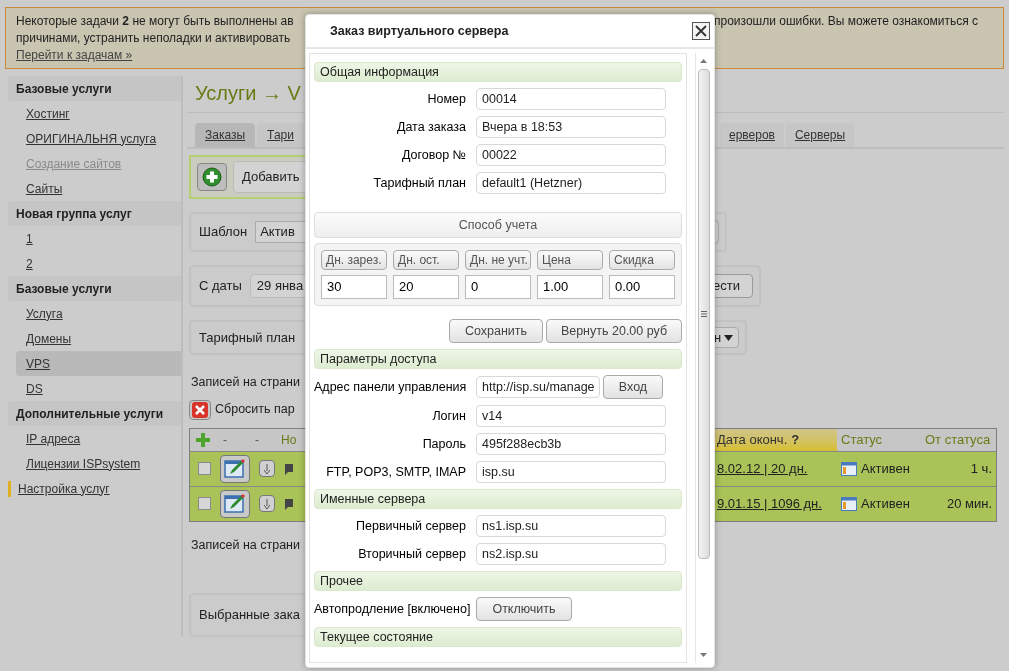 Image resolution: width=1009 pixels, height=671 pixels. Describe the element at coordinates (498, 581) in the screenshot. I see `section-header: Прочее` at that location.